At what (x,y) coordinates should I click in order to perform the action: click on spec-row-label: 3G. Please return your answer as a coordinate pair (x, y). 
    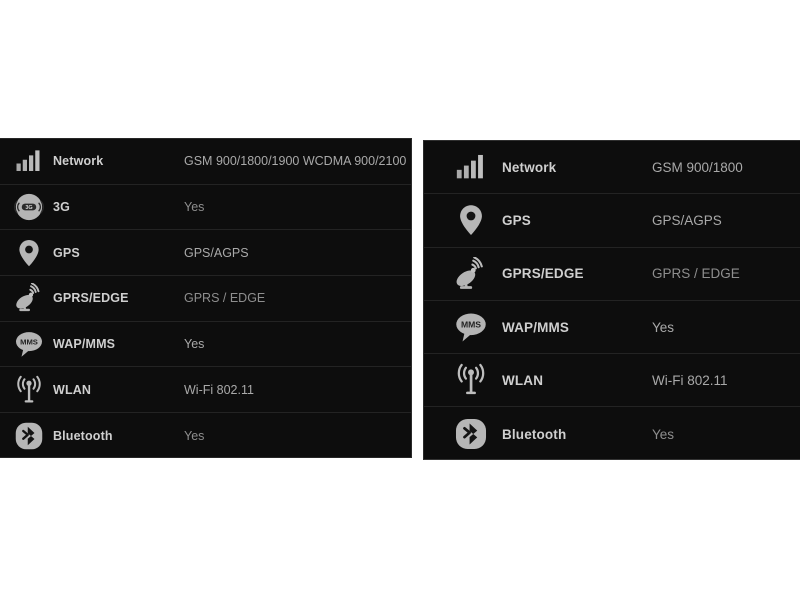
    Looking at the image, I should click on (61, 207).